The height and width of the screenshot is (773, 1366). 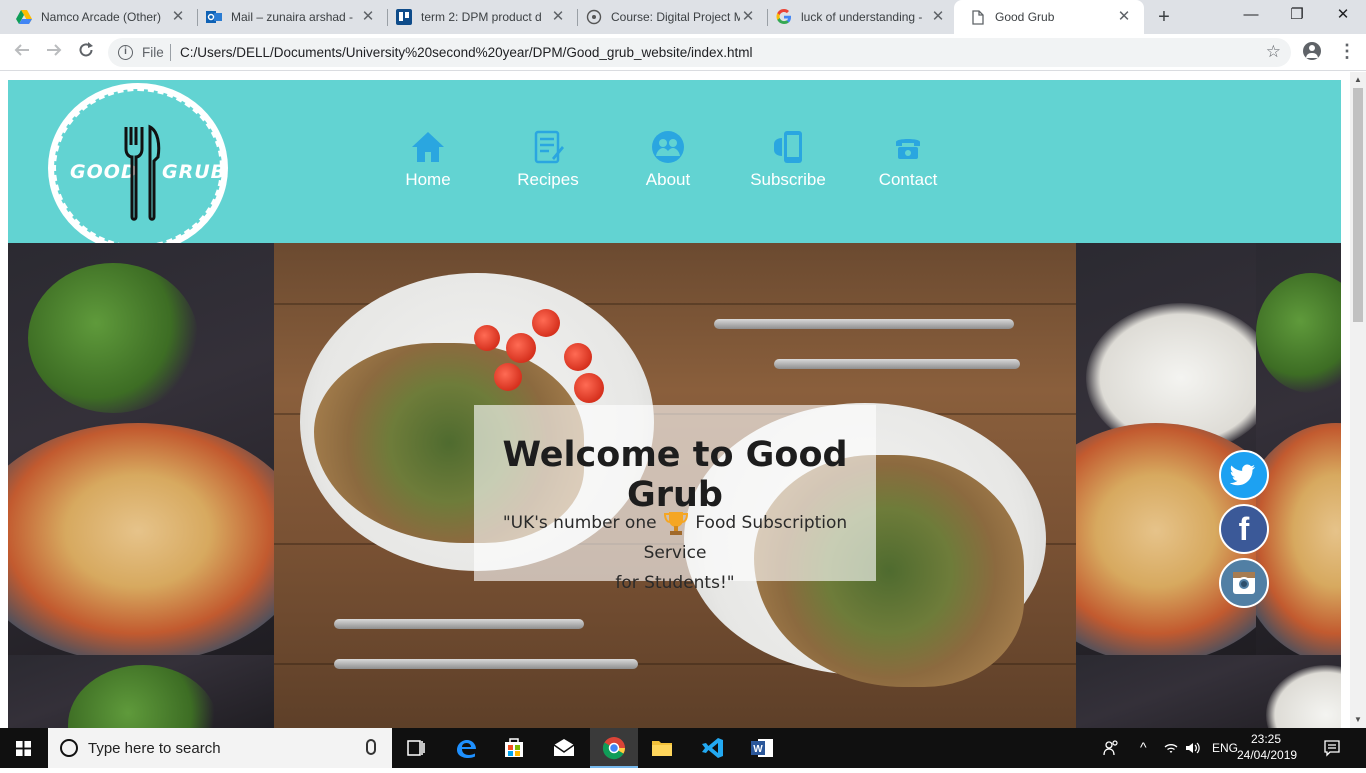 I want to click on people-icon, so click(x=1111, y=748).